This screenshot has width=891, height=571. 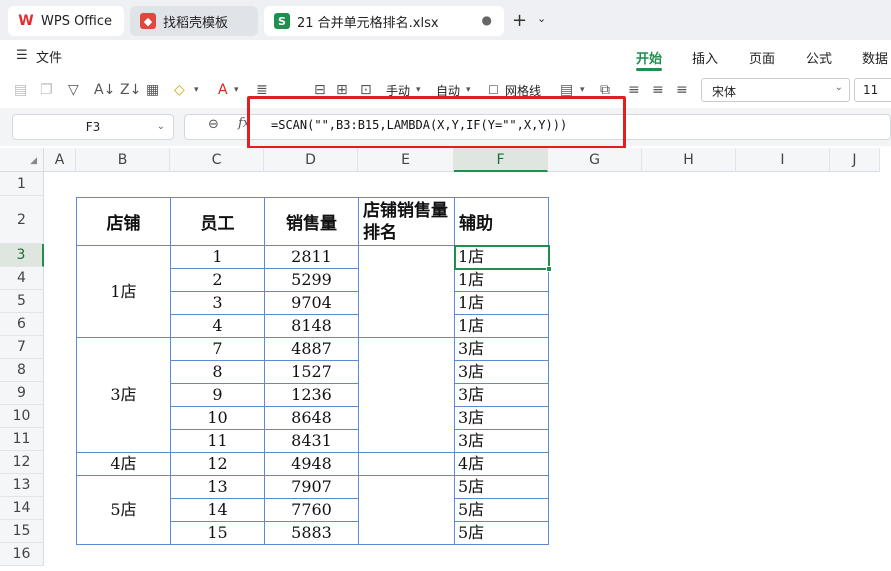 I want to click on sales-cell: 8648, so click(x=311, y=418).